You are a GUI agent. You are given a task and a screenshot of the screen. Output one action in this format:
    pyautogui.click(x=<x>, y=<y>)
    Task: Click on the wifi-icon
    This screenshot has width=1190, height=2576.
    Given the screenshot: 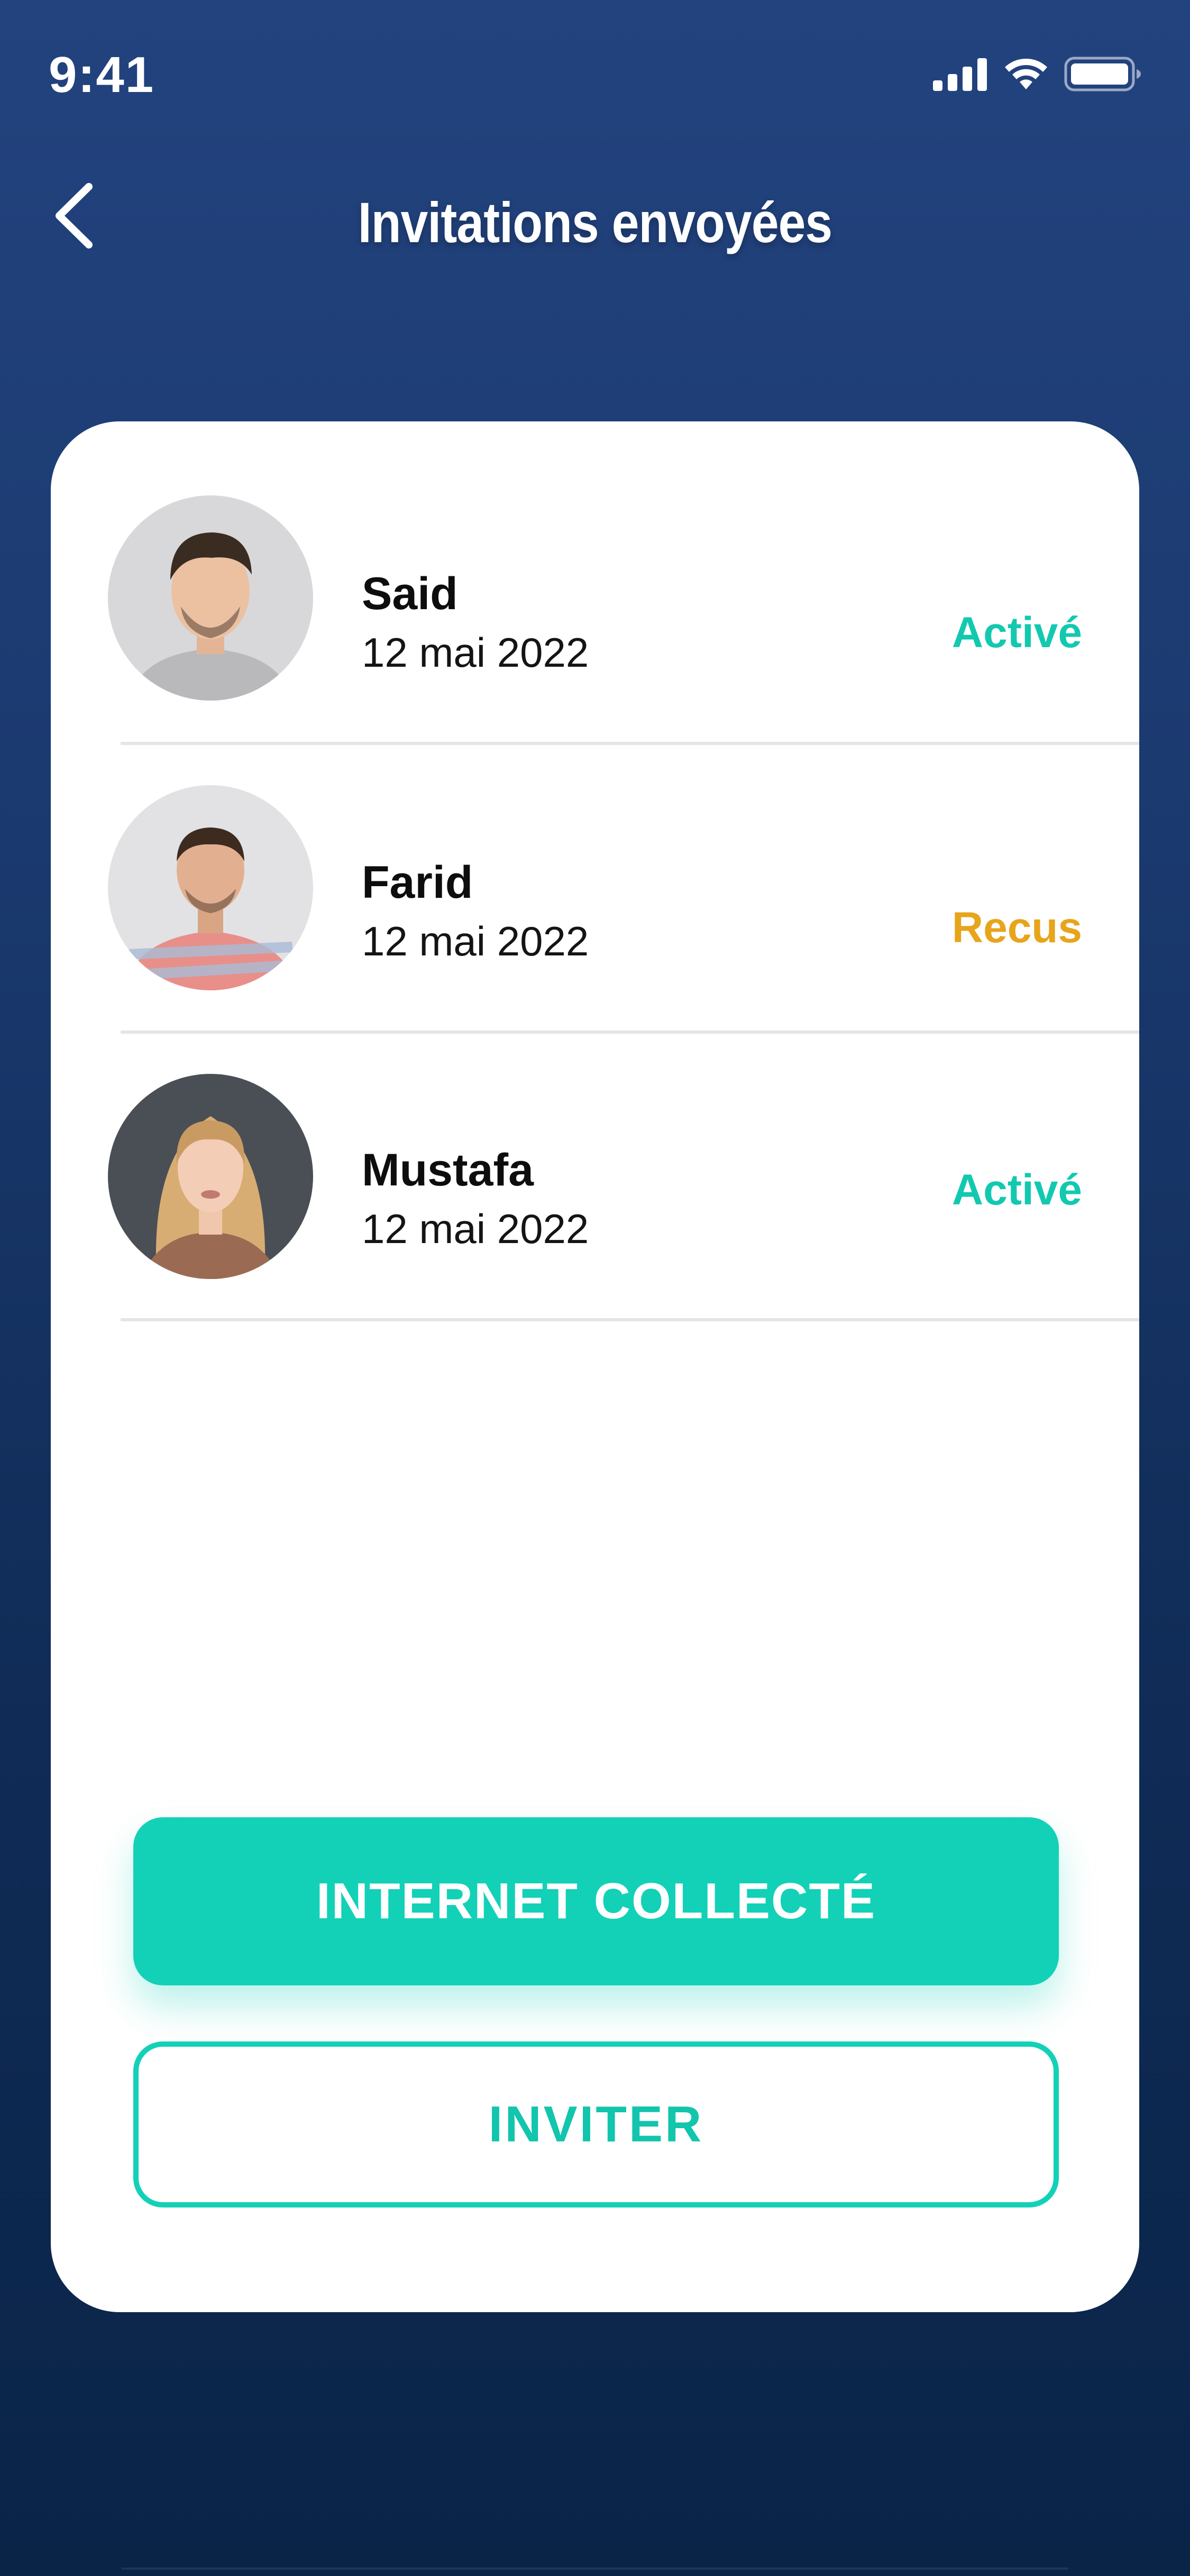 What is the action you would take?
    pyautogui.click(x=1026, y=74)
    